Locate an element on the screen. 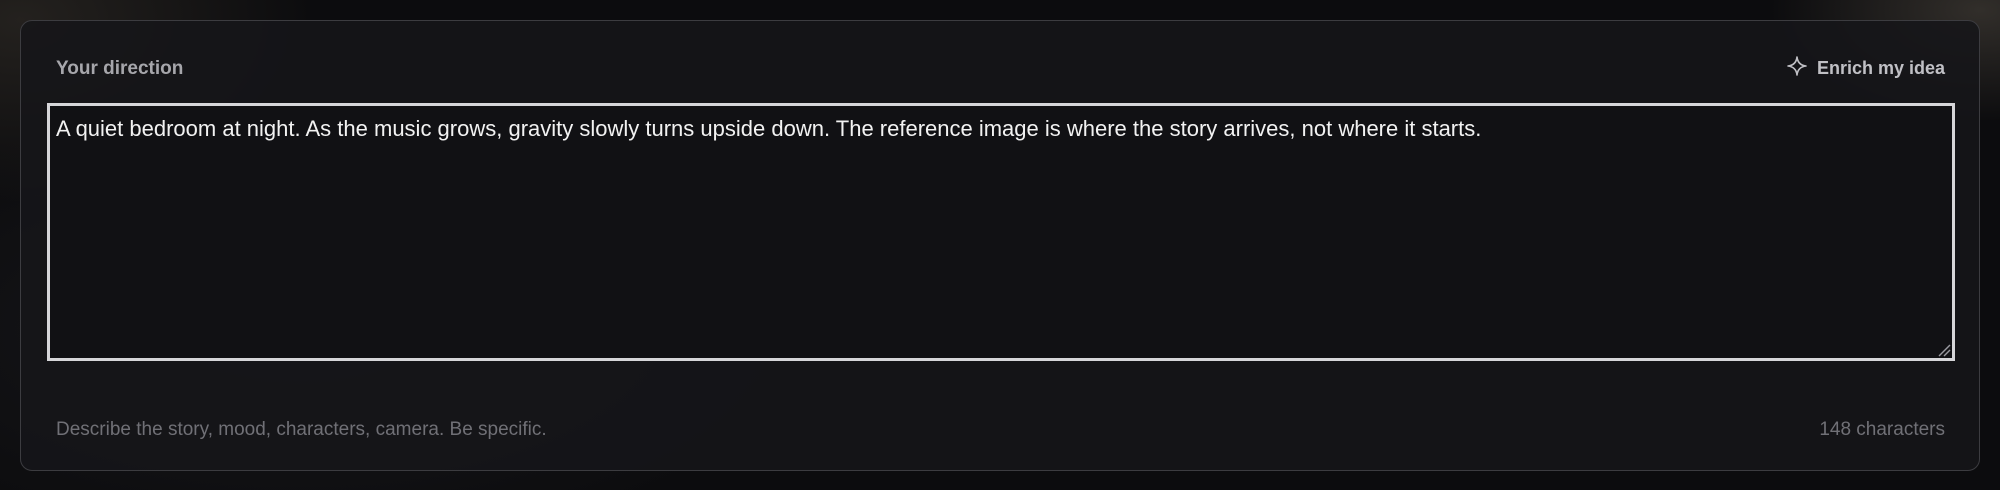 This screenshot has width=2000, height=490. enrich-idea-button: Enrich my idea is located at coordinates (1866, 68).